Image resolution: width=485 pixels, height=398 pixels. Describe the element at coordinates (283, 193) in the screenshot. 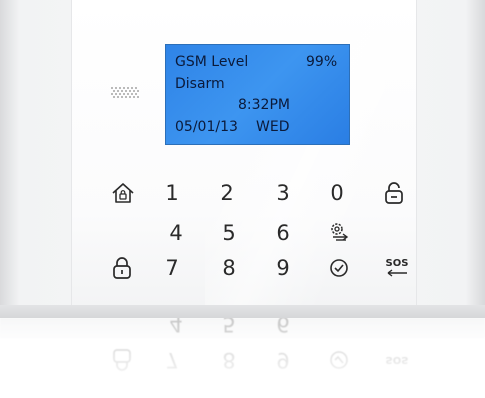

I see `key-3: 3` at that location.